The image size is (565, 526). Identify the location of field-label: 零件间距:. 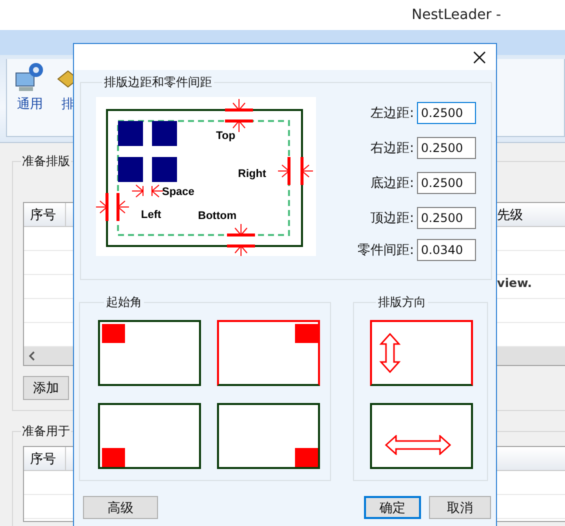
(386, 250).